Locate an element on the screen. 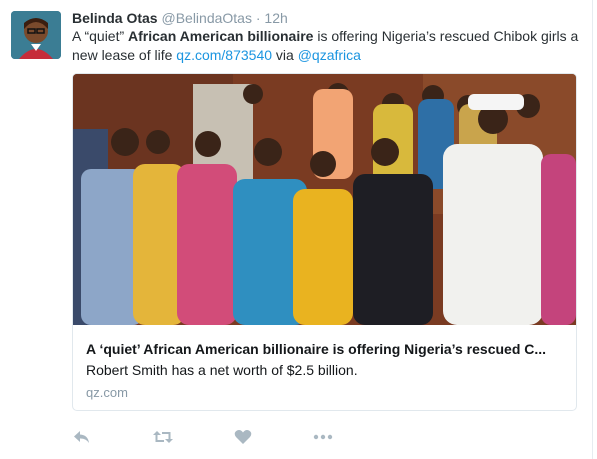 The image size is (597, 459). retweet-icon is located at coordinates (163, 438).